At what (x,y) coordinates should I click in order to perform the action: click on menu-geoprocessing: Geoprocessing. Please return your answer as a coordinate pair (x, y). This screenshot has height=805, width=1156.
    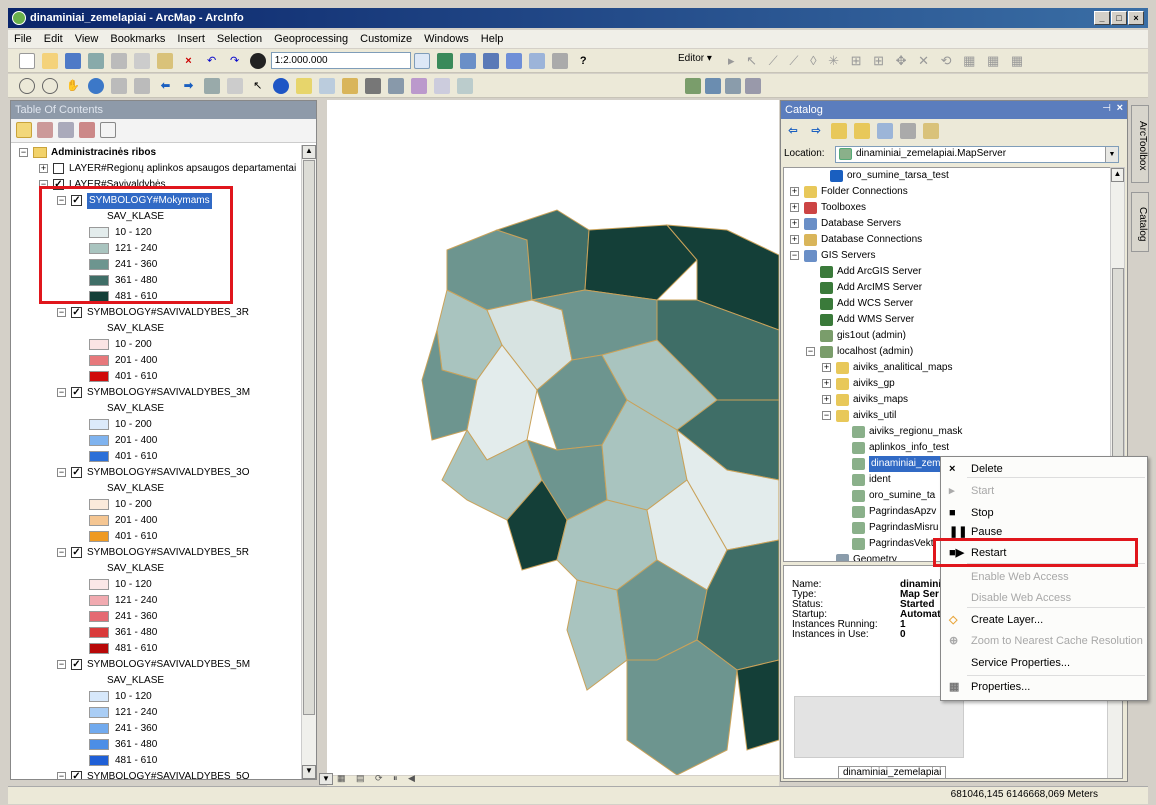
    Looking at the image, I should click on (311, 39).